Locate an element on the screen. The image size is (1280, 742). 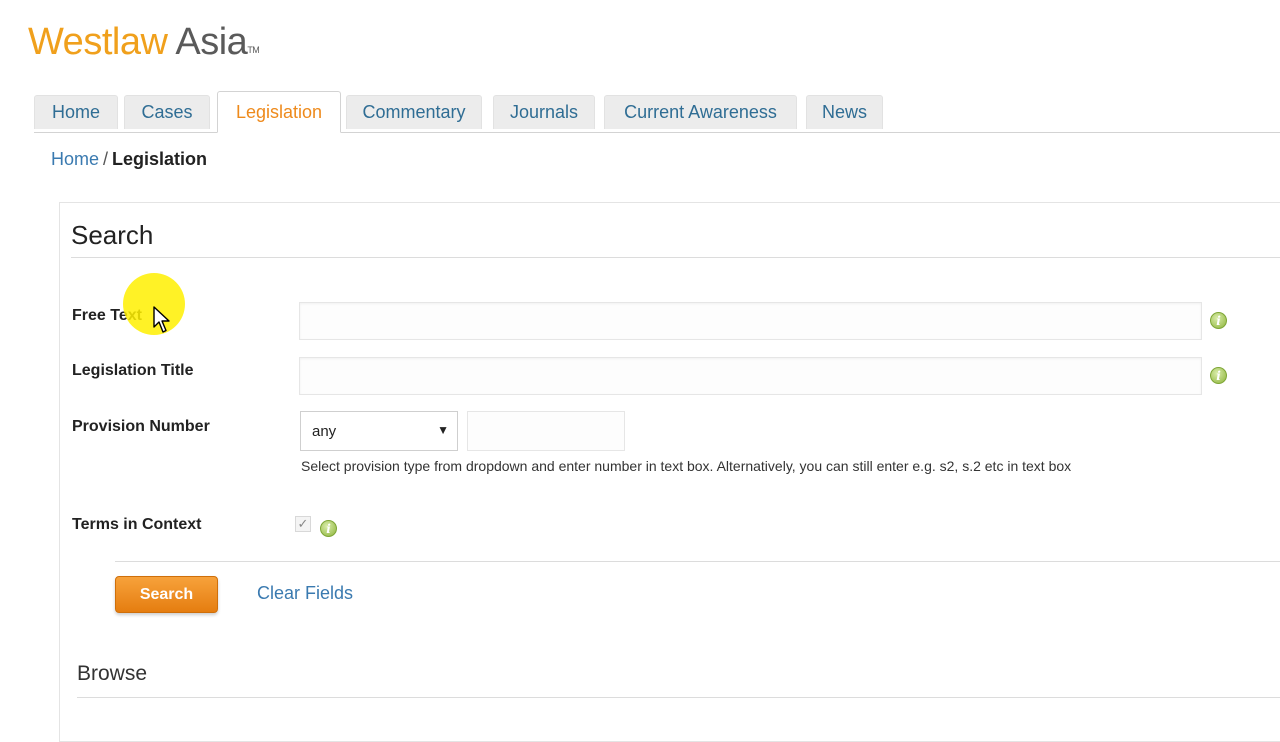
search-button: Search is located at coordinates (166, 594).